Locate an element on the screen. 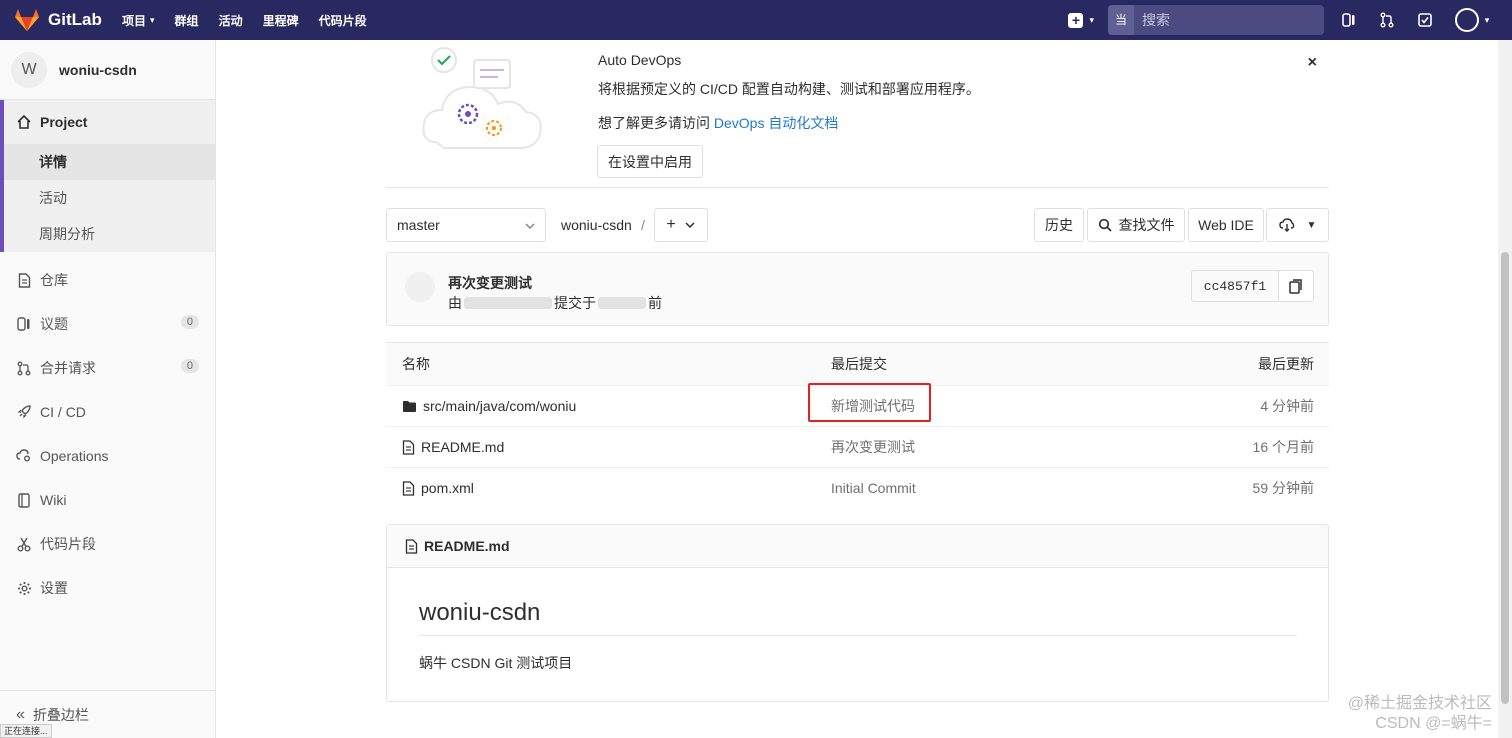 Image resolution: width=1512 pixels, height=738 pixels. nav-groups: 群组 is located at coordinates (187, 20).